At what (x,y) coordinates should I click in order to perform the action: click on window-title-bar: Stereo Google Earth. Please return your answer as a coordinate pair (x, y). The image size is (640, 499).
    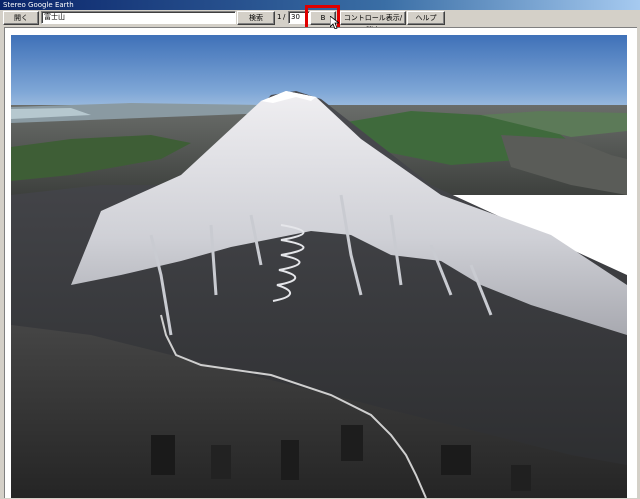
    Looking at the image, I should click on (320, 5).